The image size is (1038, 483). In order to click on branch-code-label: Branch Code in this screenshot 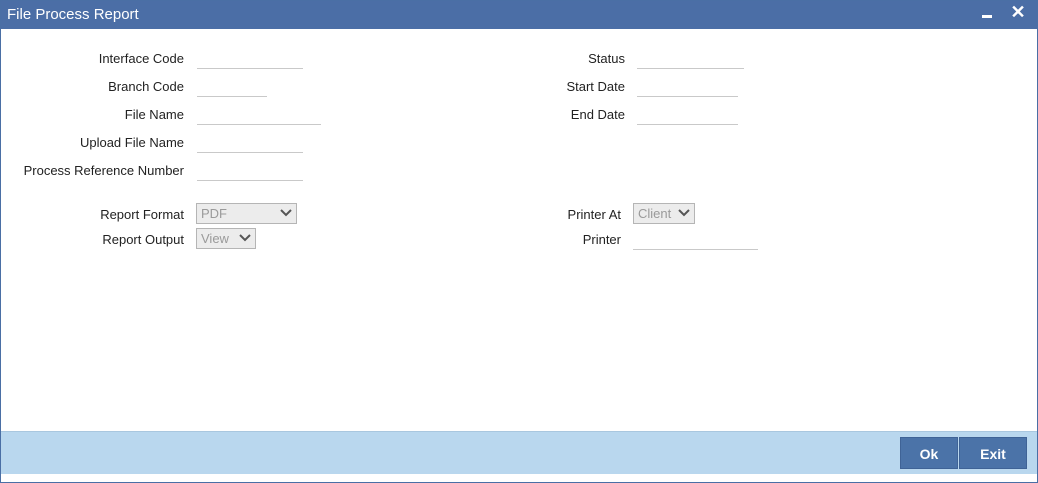, I will do `click(146, 86)`.